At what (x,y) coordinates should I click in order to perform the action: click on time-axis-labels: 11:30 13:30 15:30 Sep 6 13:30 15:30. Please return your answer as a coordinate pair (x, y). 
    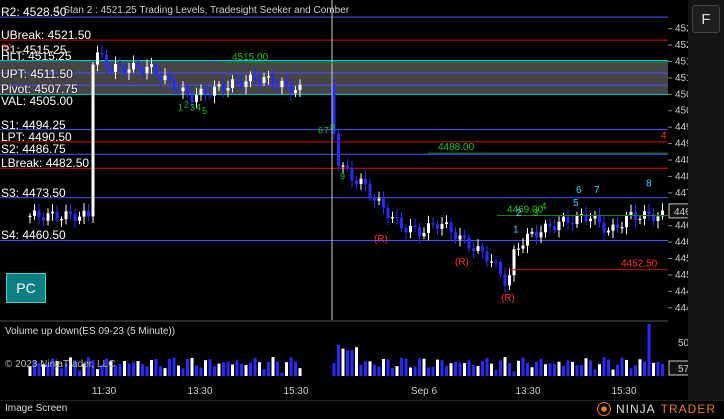
    Looking at the image, I should click on (364, 391).